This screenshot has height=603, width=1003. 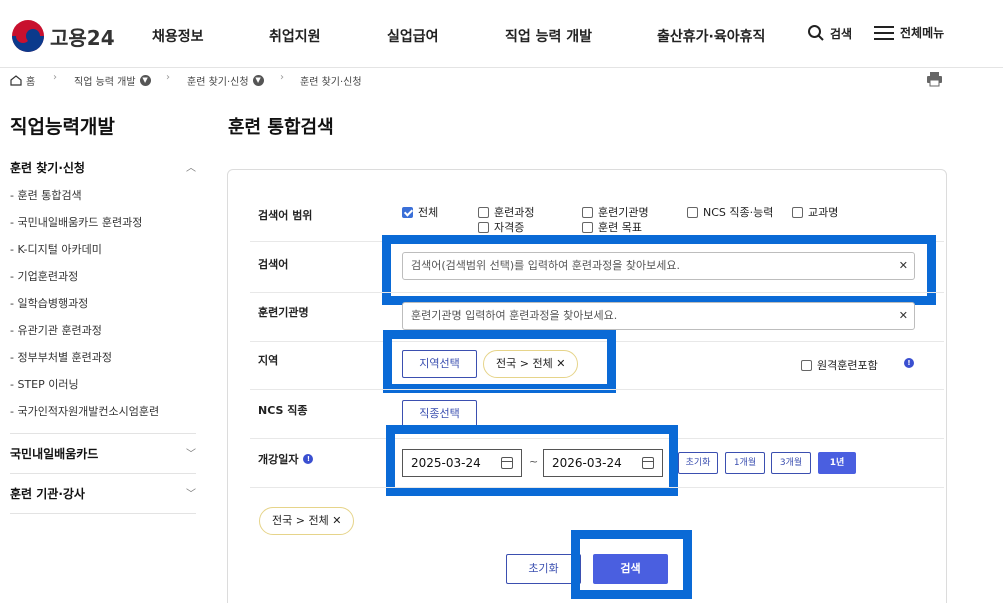 I want to click on scope-institution-checkbox: 훈련기관명, so click(x=615, y=212).